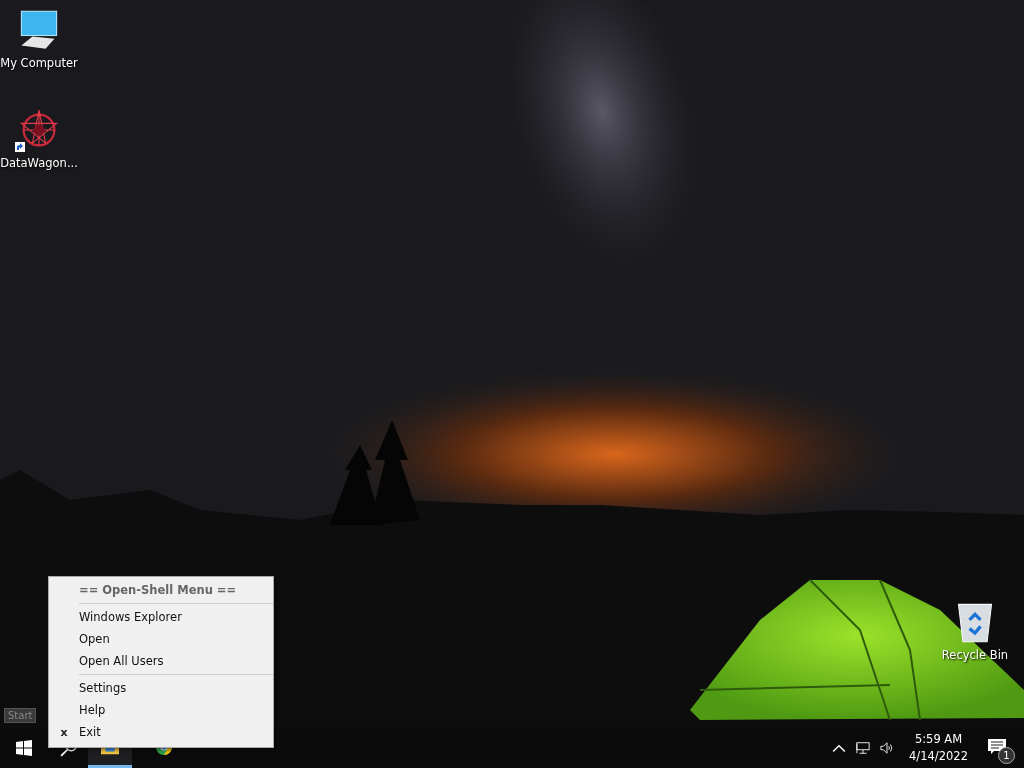 The width and height of the screenshot is (1024, 768). Describe the element at coordinates (130, 617) in the screenshot. I see `menu-item: Windows Explorer` at that location.